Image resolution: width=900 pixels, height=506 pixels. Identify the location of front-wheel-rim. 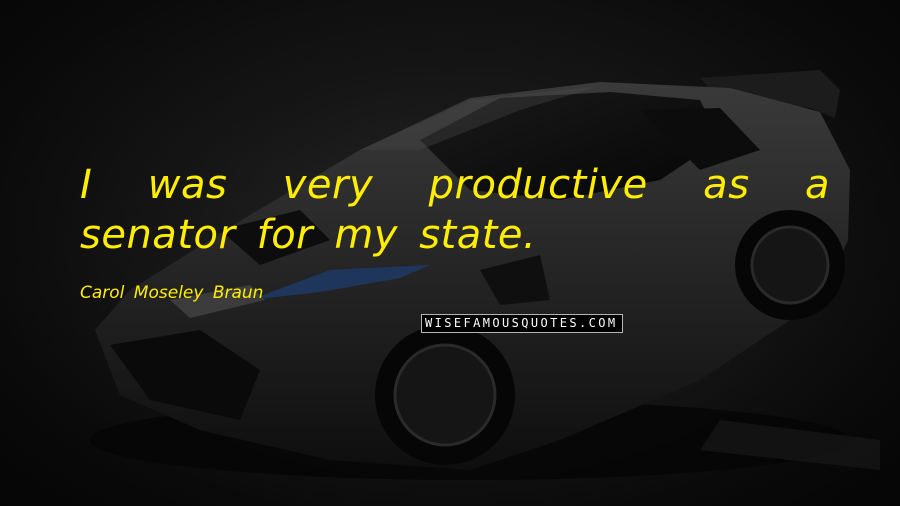
(445, 395).